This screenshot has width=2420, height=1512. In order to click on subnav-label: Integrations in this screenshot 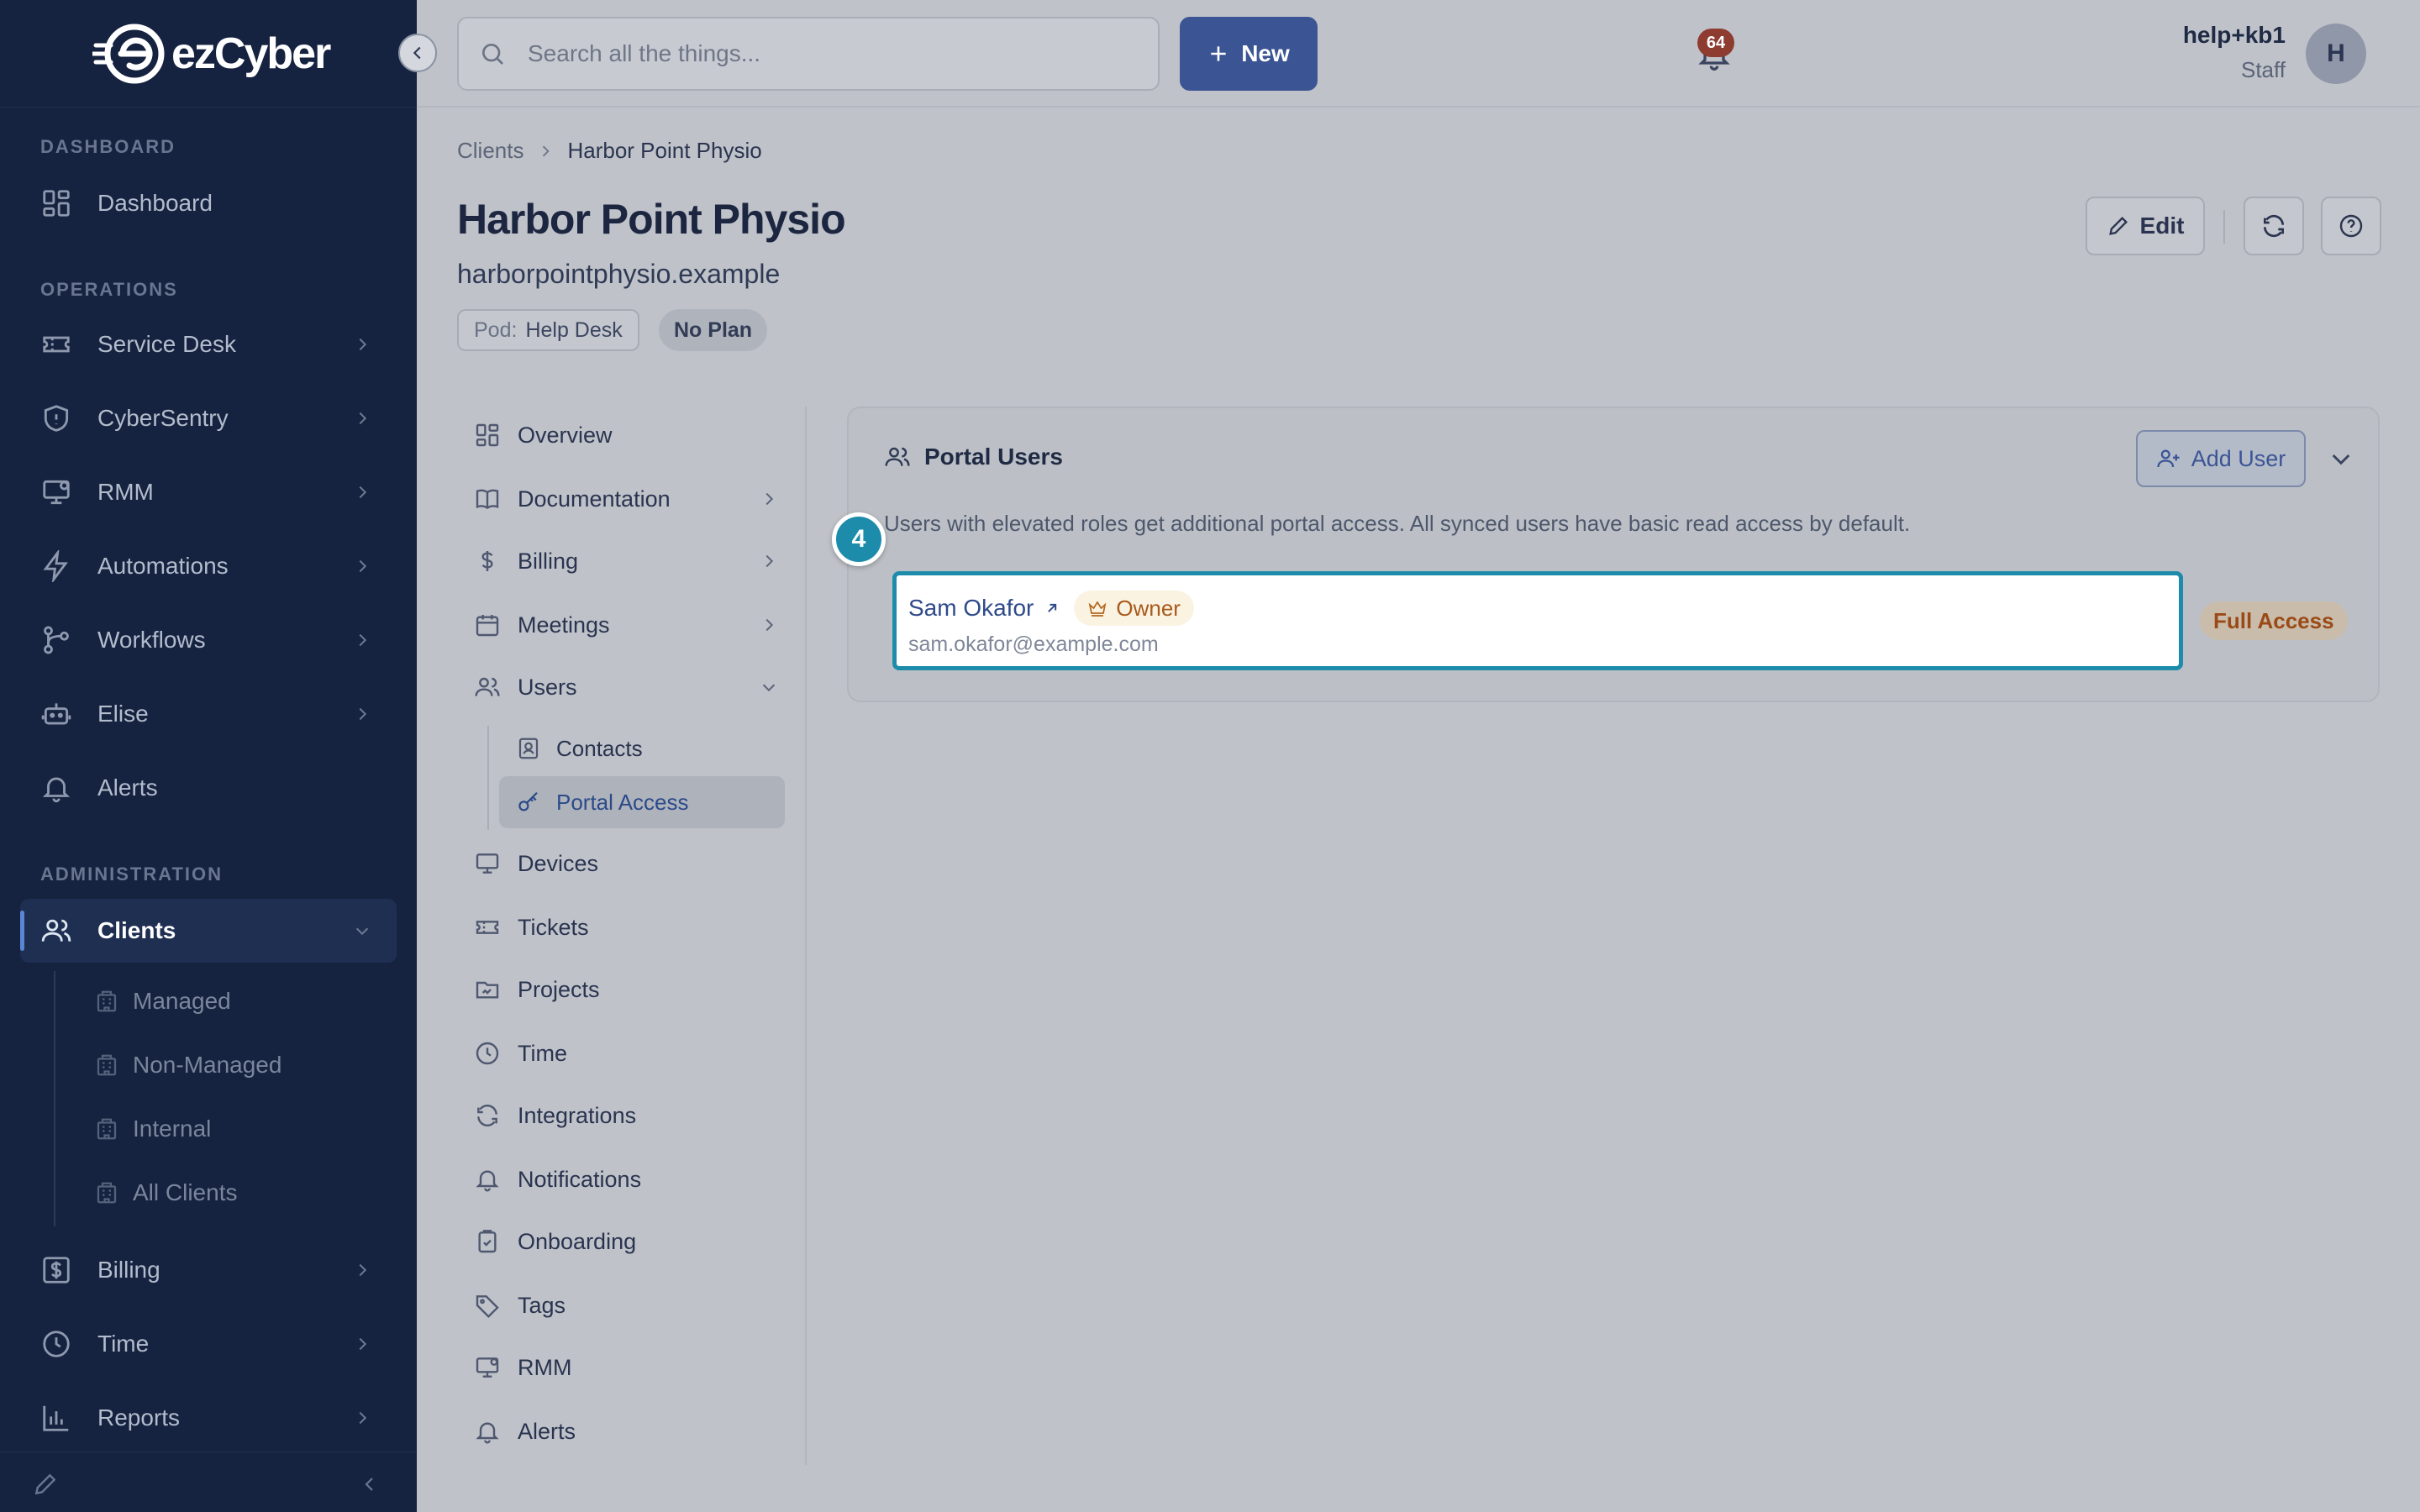, I will do `click(577, 1115)`.